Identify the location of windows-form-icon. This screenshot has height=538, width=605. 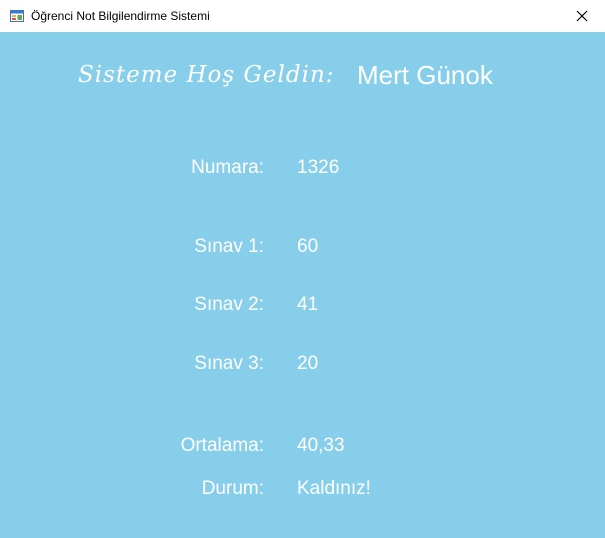
(17, 16).